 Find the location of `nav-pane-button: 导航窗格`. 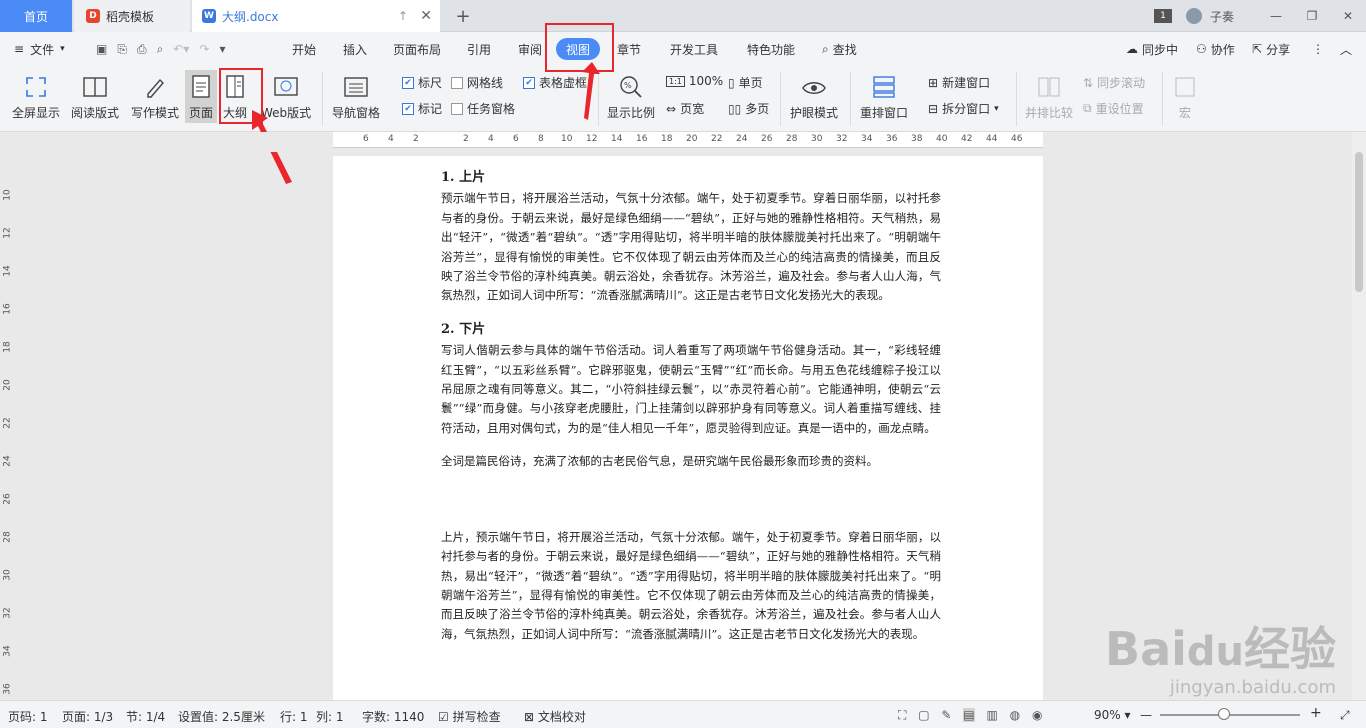

nav-pane-button: 导航窗格 is located at coordinates (356, 97).